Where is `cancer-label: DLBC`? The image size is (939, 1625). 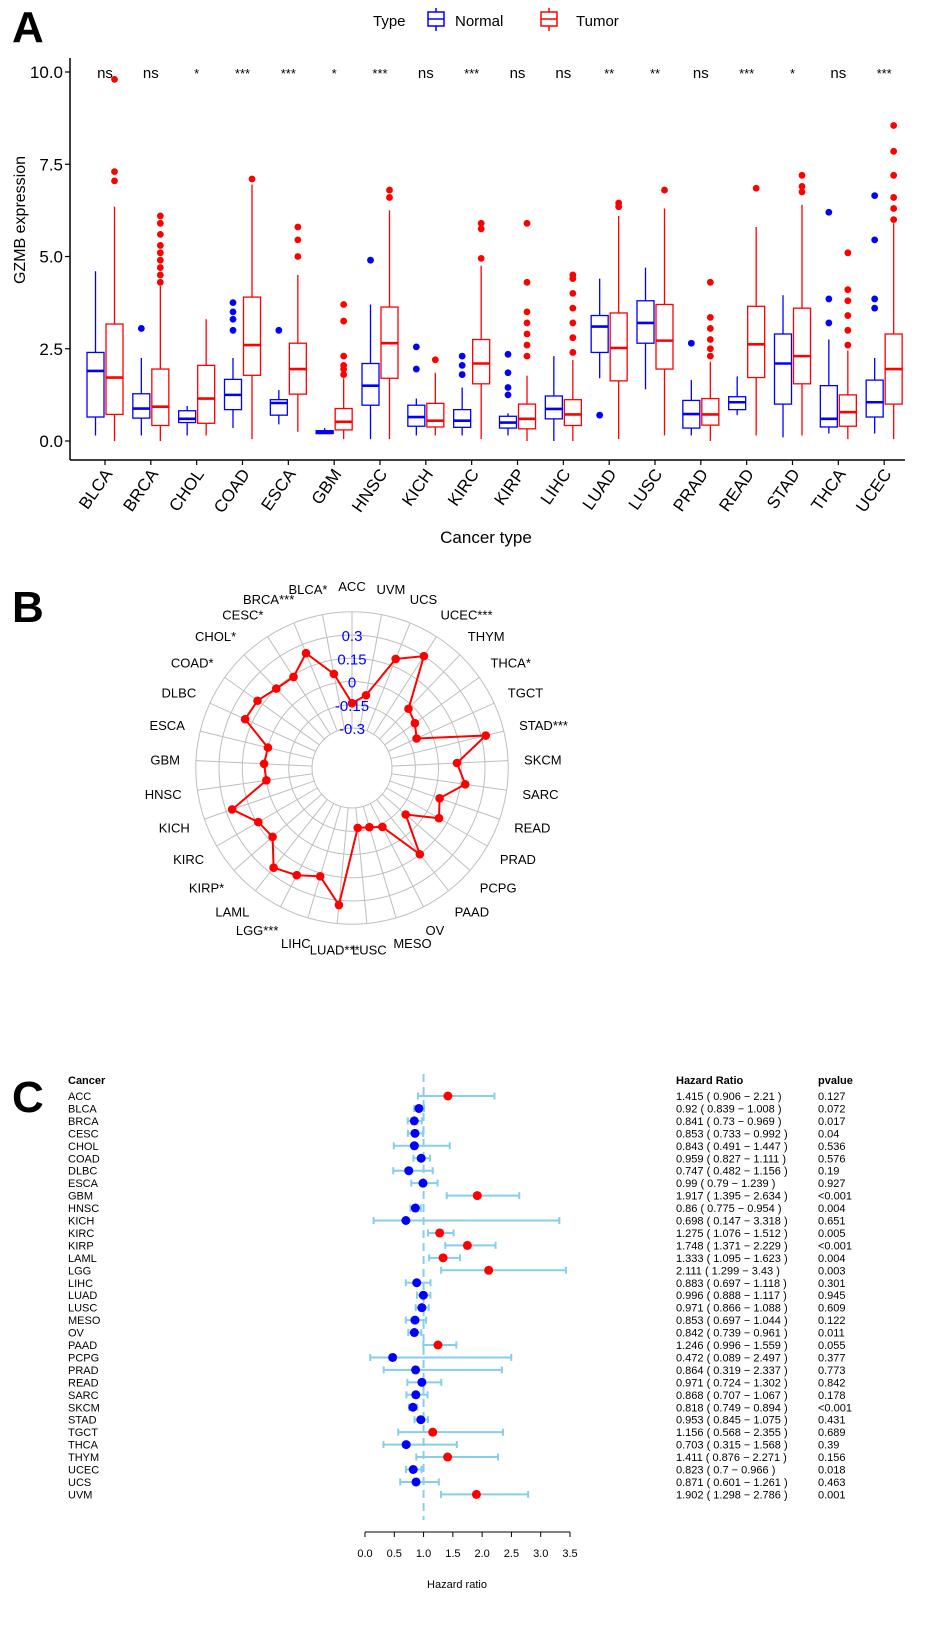 cancer-label: DLBC is located at coordinates (82, 1172).